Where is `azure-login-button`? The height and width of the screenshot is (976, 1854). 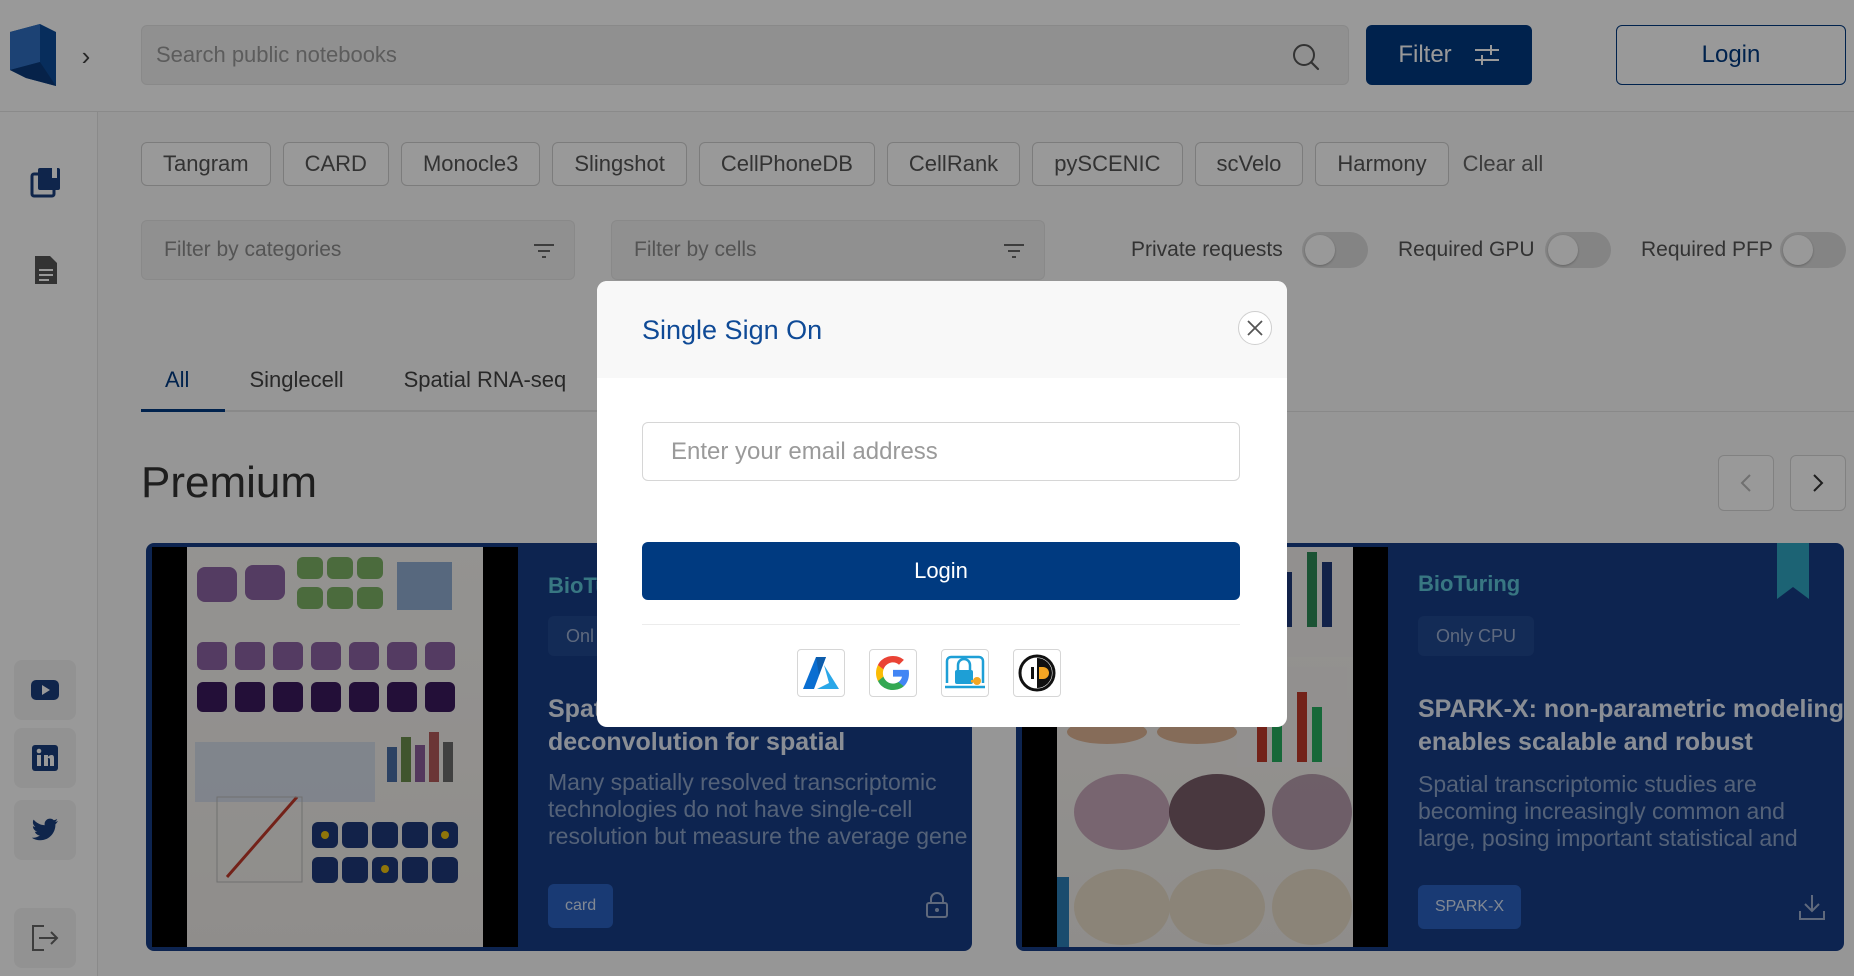 azure-login-button is located at coordinates (821, 673).